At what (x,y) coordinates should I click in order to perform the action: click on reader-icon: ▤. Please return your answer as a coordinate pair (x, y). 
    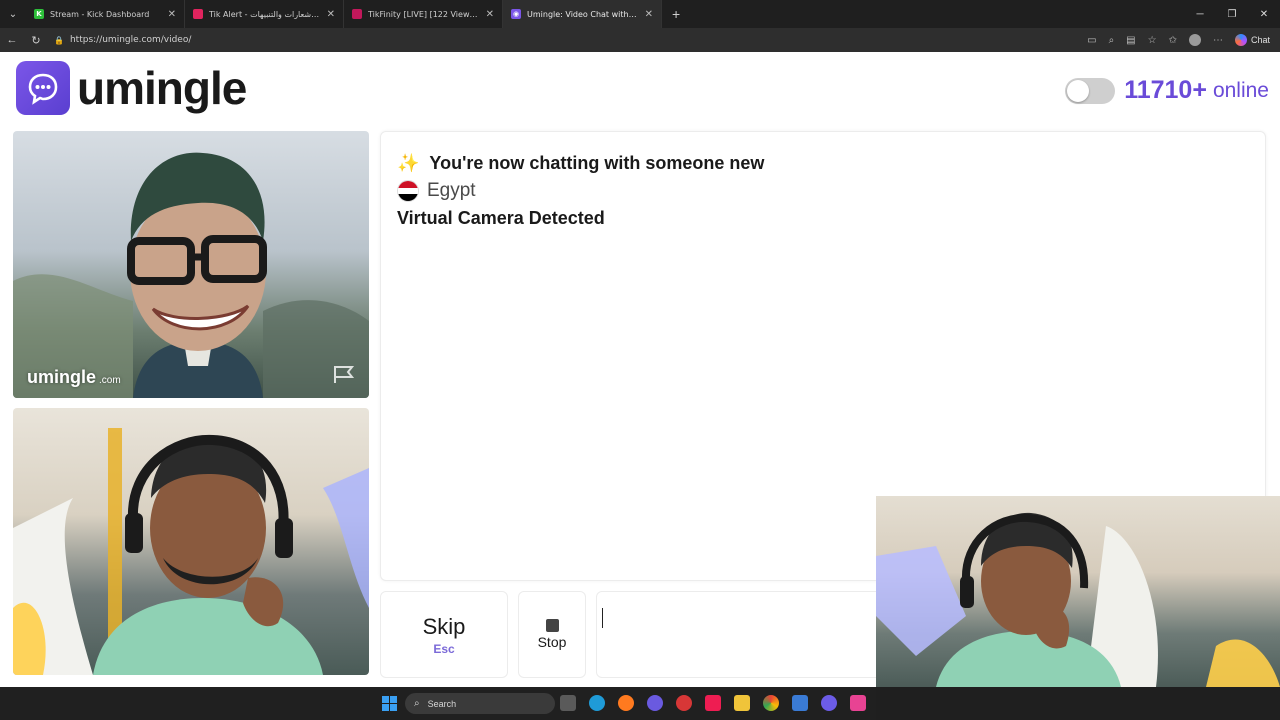
    Looking at the image, I should click on (1130, 40).